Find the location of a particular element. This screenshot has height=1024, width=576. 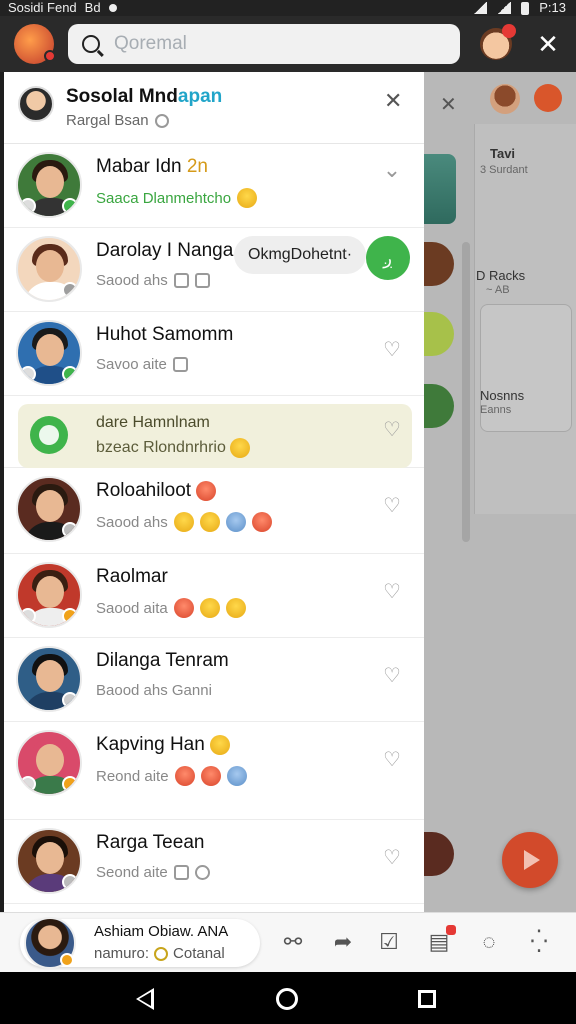

side-card-title: Nosnns is located at coordinates (502, 395).